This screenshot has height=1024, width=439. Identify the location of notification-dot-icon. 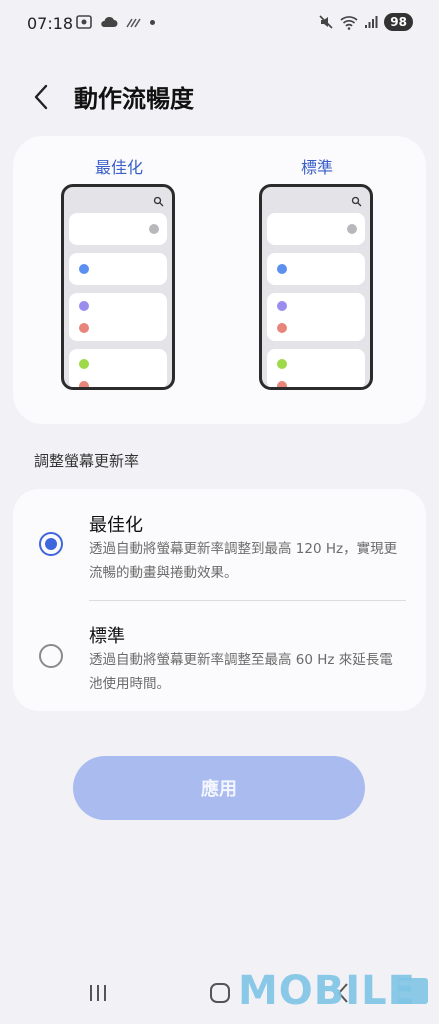
(152, 22).